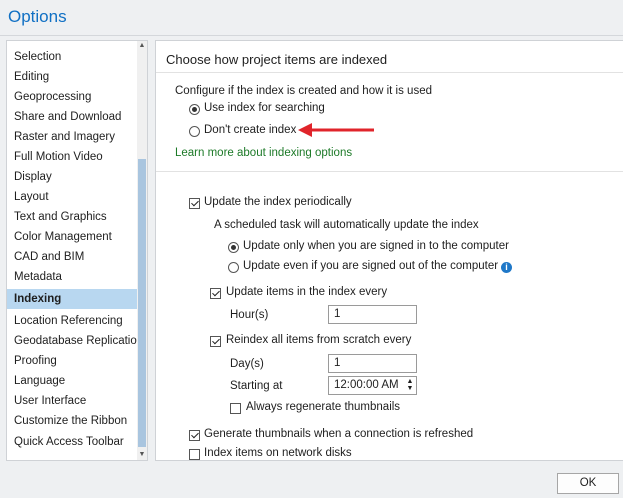  What do you see at coordinates (72, 361) in the screenshot?
I see `sidebar-item-proofing: Proofing` at bounding box center [72, 361].